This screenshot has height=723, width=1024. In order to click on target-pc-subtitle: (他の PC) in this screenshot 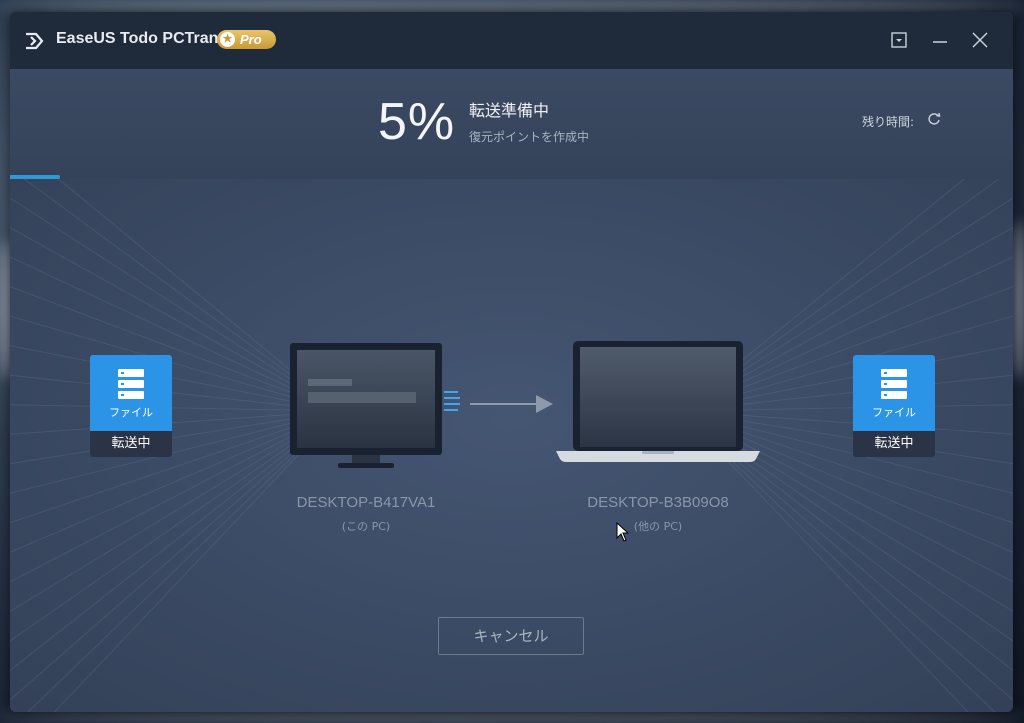, I will do `click(658, 526)`.